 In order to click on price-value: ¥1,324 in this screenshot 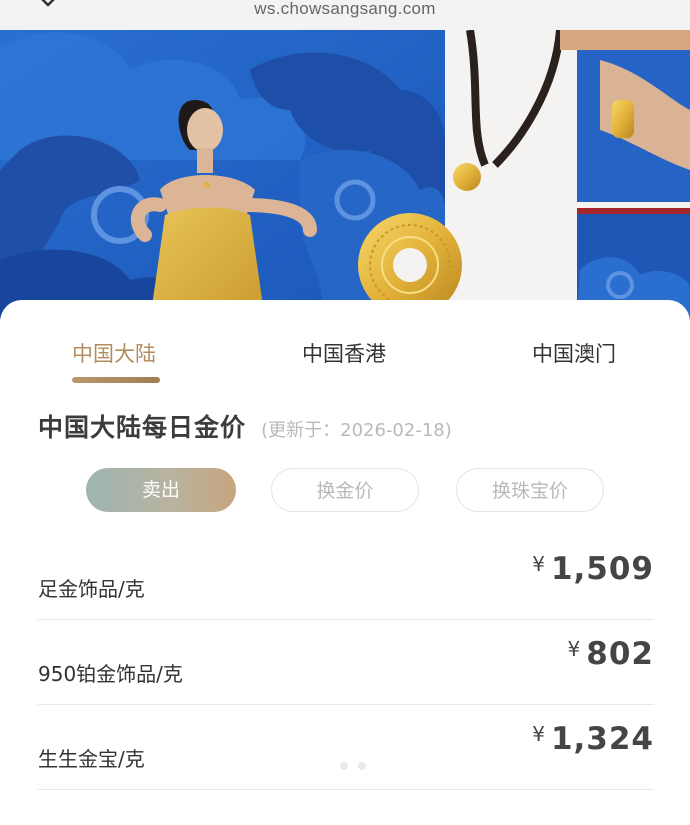, I will do `click(593, 739)`.